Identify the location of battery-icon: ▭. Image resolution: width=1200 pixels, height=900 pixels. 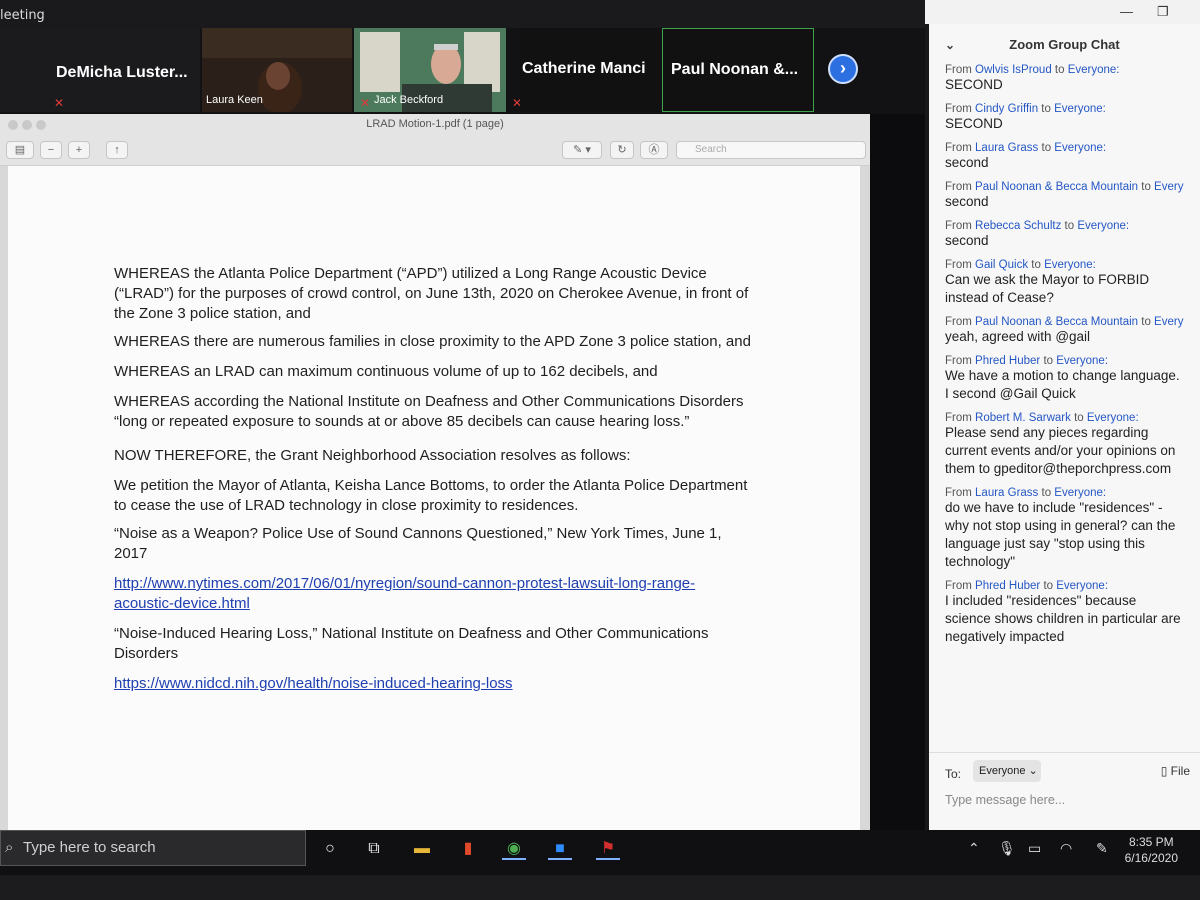
(1034, 848).